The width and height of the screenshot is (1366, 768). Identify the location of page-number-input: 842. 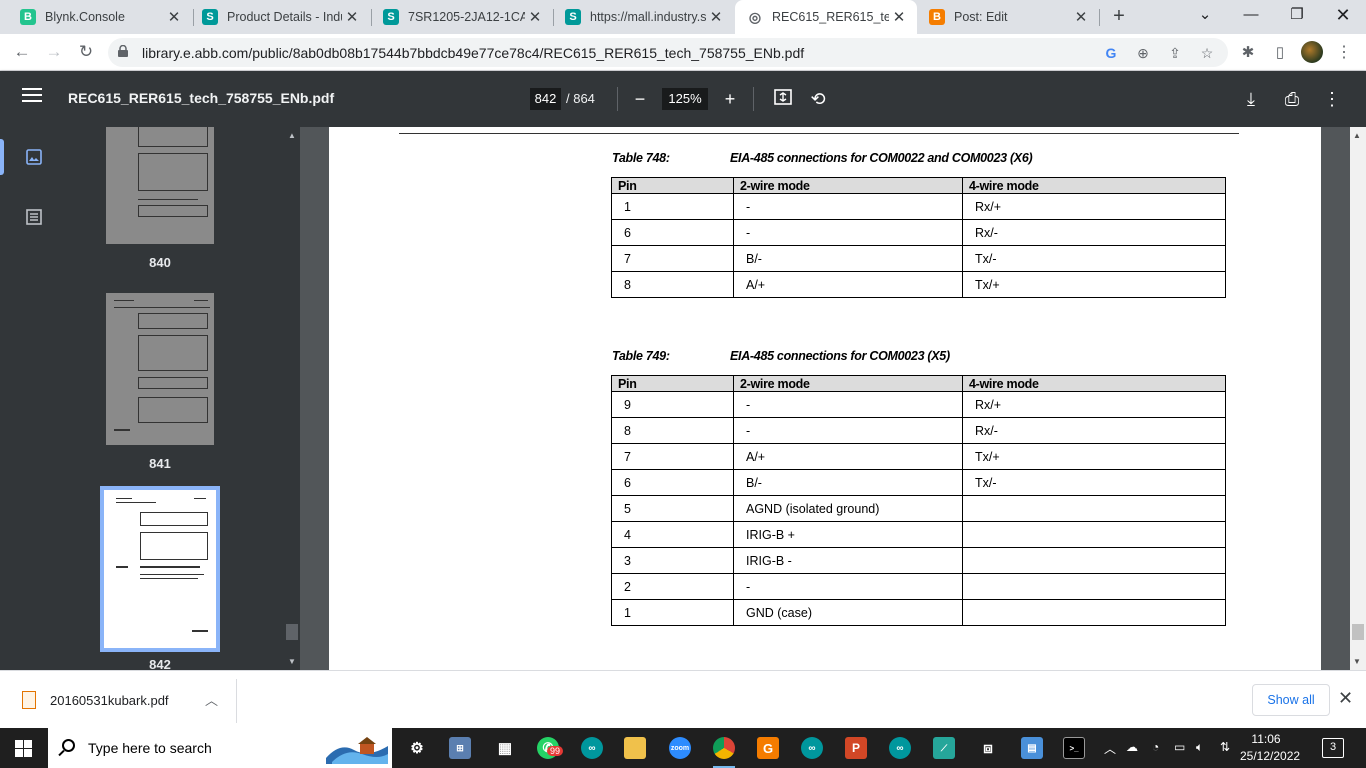
(545, 99).